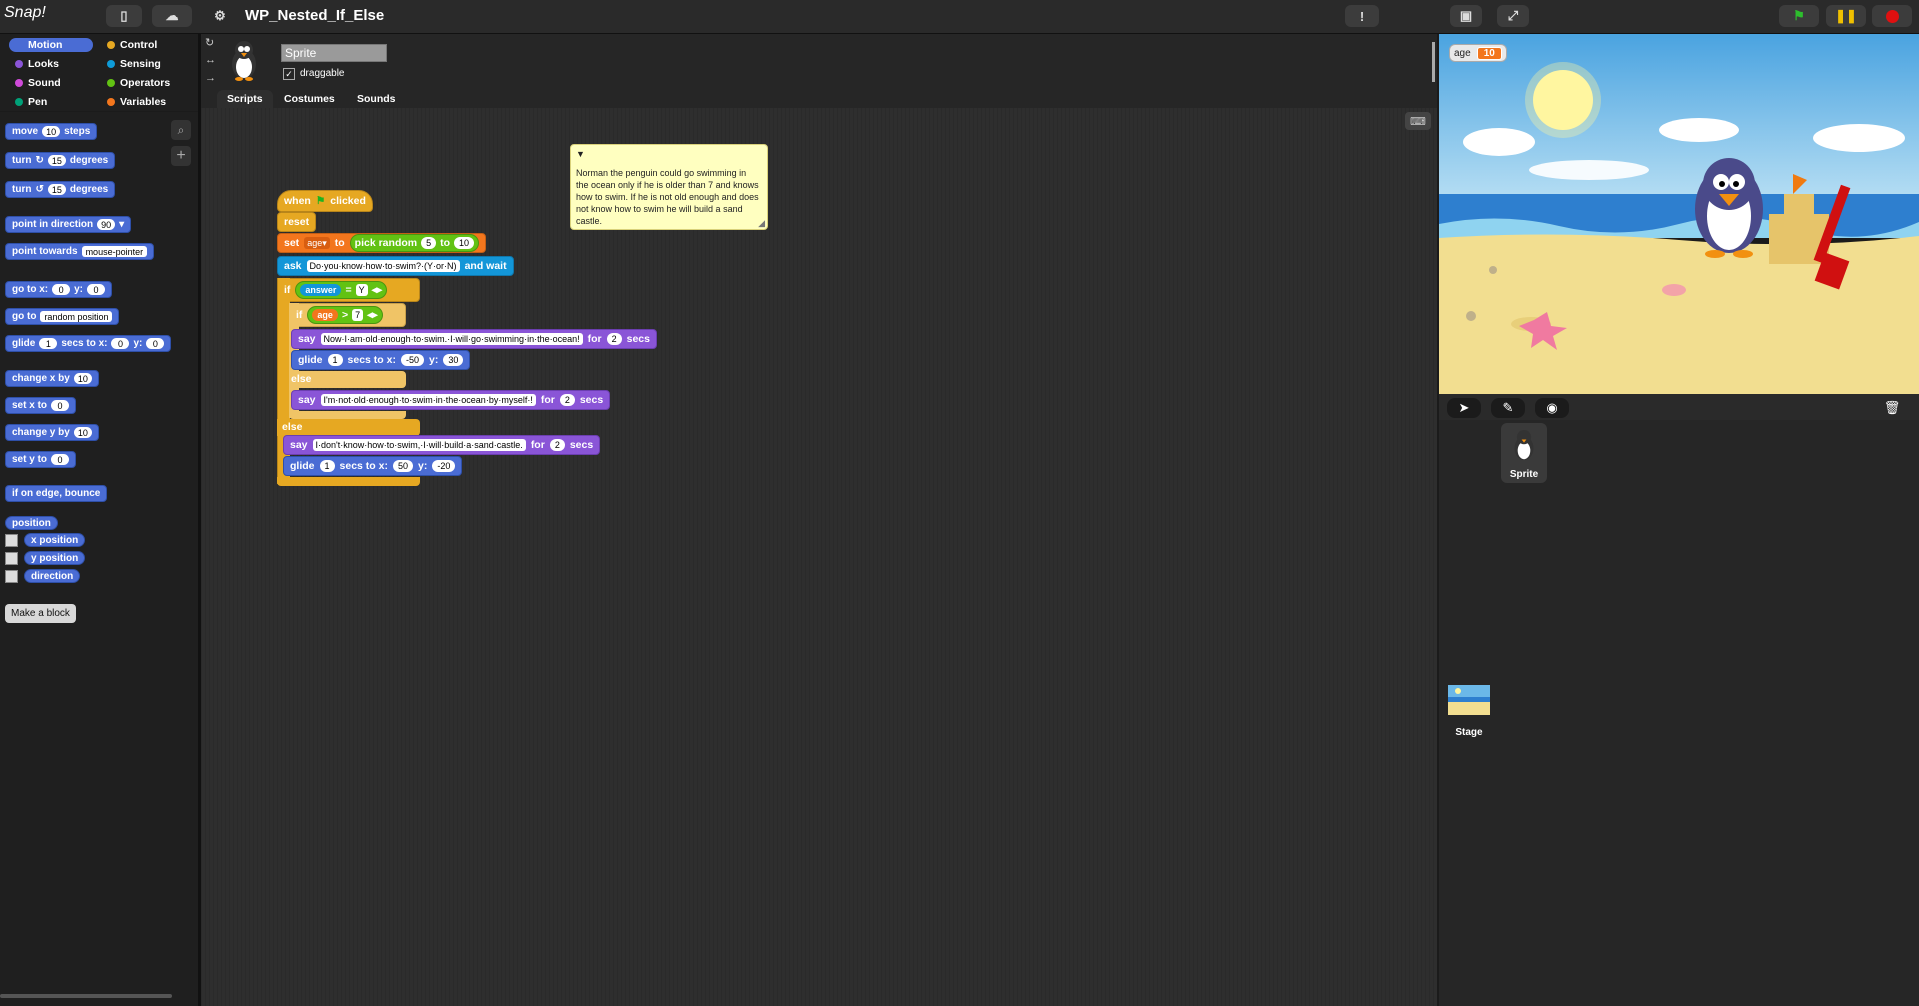 The height and width of the screenshot is (1006, 1919). I want to click on equals-reporter: answer = Y ◂▸, so click(341, 290).